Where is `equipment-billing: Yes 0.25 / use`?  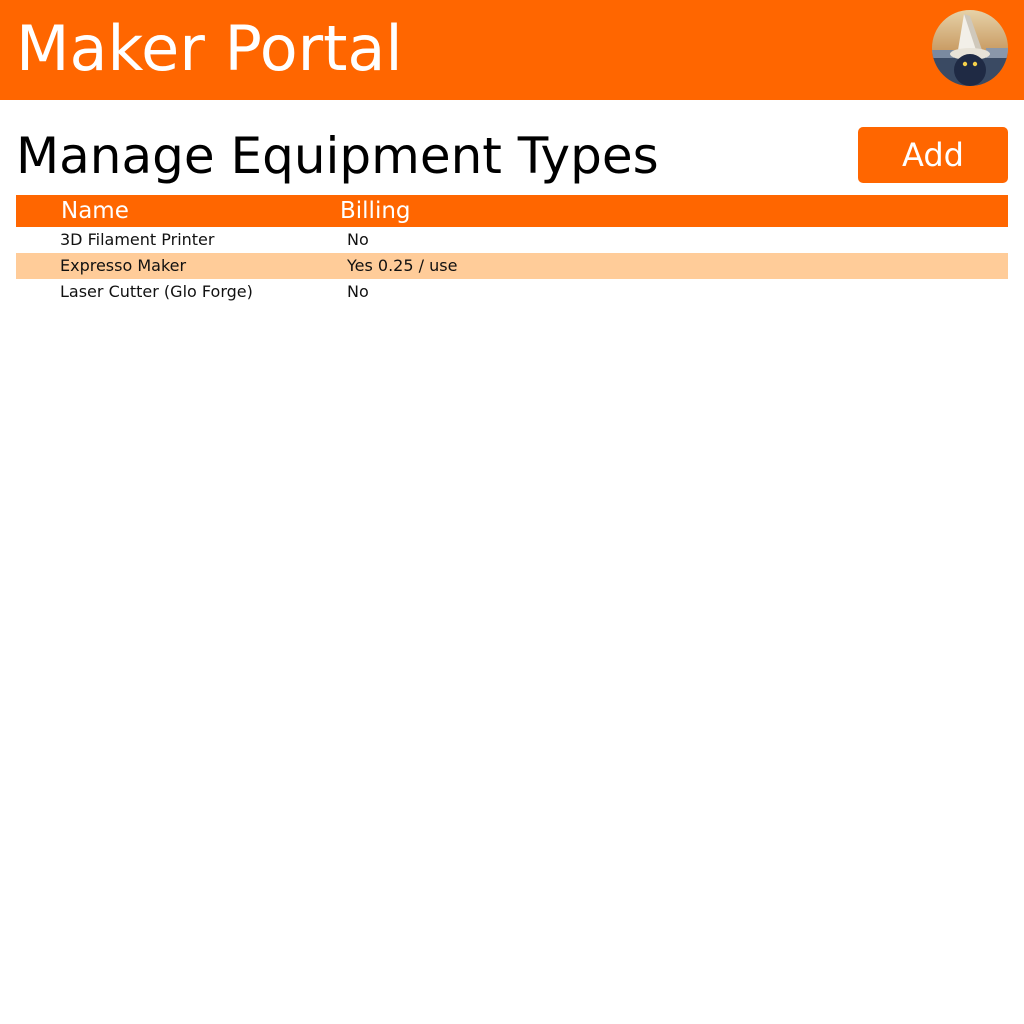
equipment-billing: Yes 0.25 / use is located at coordinates (402, 265).